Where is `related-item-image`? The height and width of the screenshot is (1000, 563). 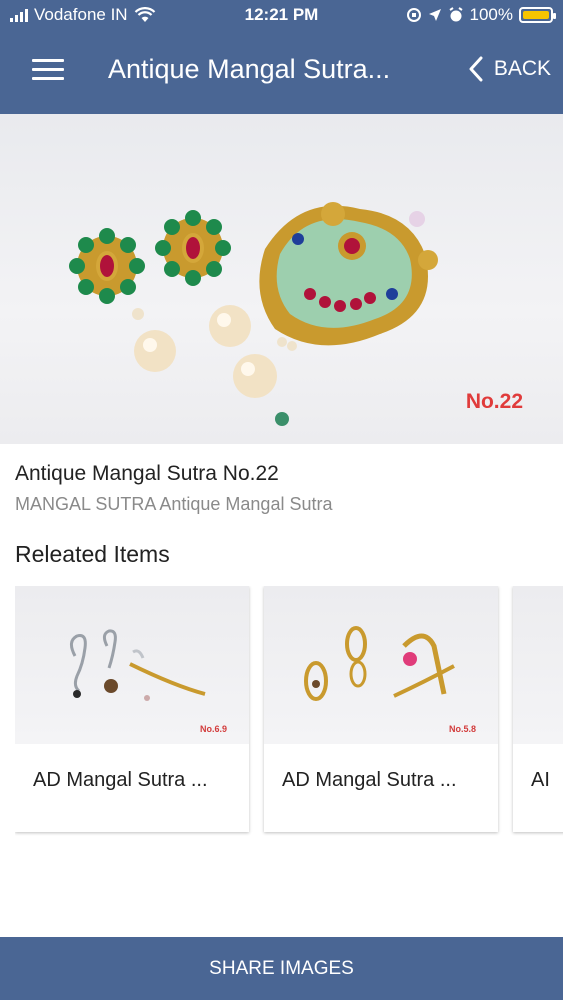 related-item-image is located at coordinates (538, 665).